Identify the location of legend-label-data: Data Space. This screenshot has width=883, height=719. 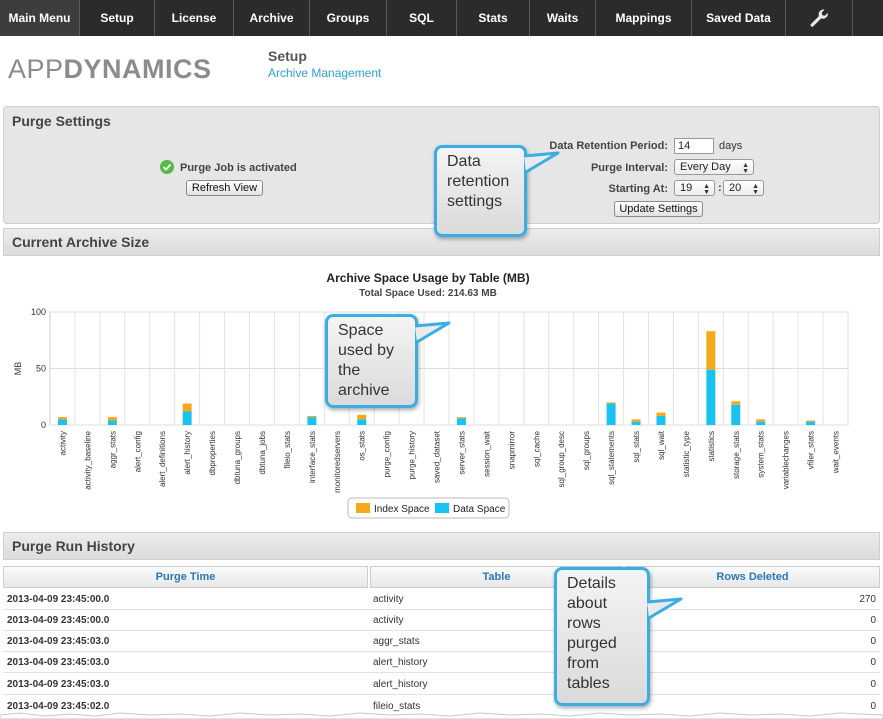
(479, 509).